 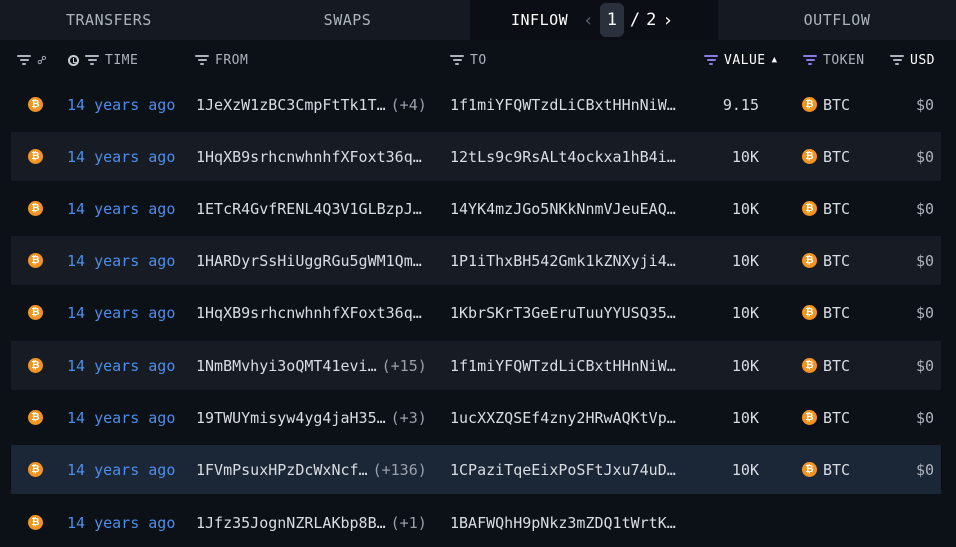 What do you see at coordinates (24, 60) in the screenshot?
I see `filter-icon` at bounding box center [24, 60].